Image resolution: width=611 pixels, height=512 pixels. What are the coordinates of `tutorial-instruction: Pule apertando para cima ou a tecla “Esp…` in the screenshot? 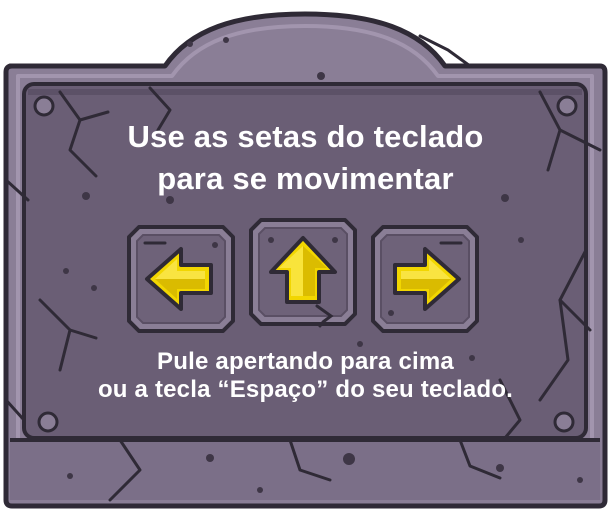 It's located at (305, 376).